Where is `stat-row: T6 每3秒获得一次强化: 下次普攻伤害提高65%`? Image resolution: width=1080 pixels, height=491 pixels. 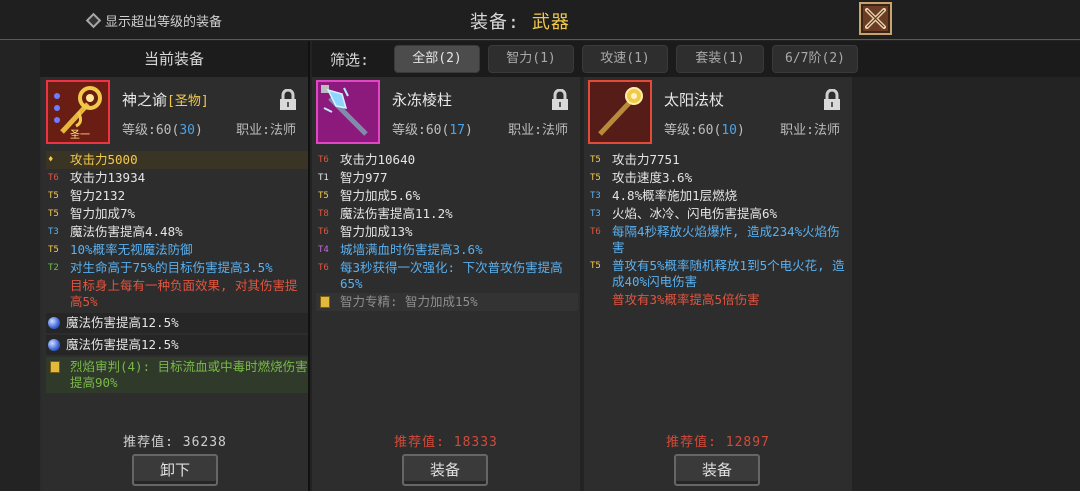 stat-row: T6 每3秒获得一次强化: 下次普攻伤害提高65% is located at coordinates (447, 276).